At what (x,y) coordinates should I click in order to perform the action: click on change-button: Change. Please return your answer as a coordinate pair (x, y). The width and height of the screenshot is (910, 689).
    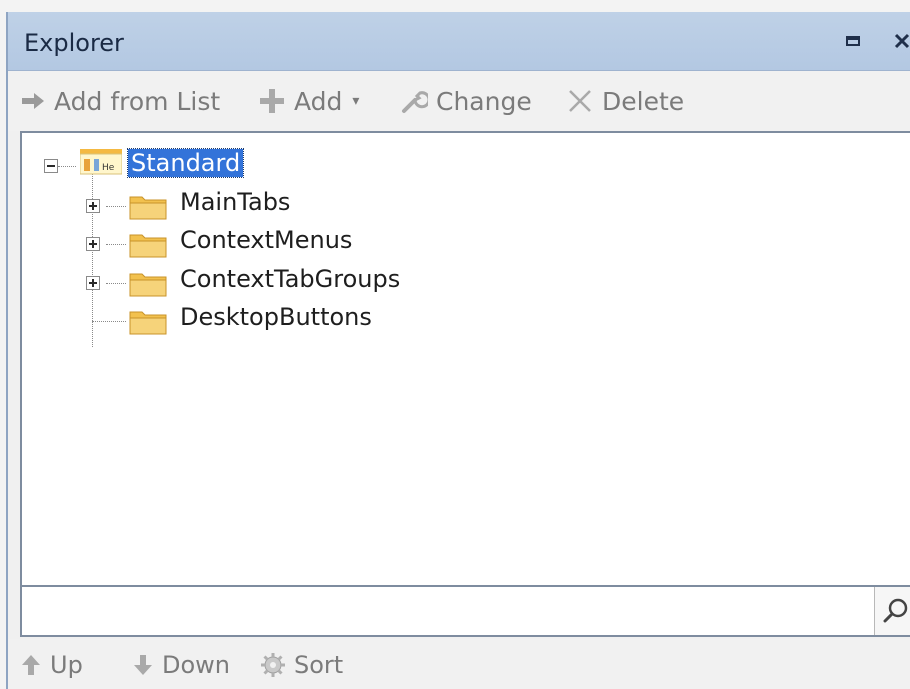
    Looking at the image, I should click on (466, 101).